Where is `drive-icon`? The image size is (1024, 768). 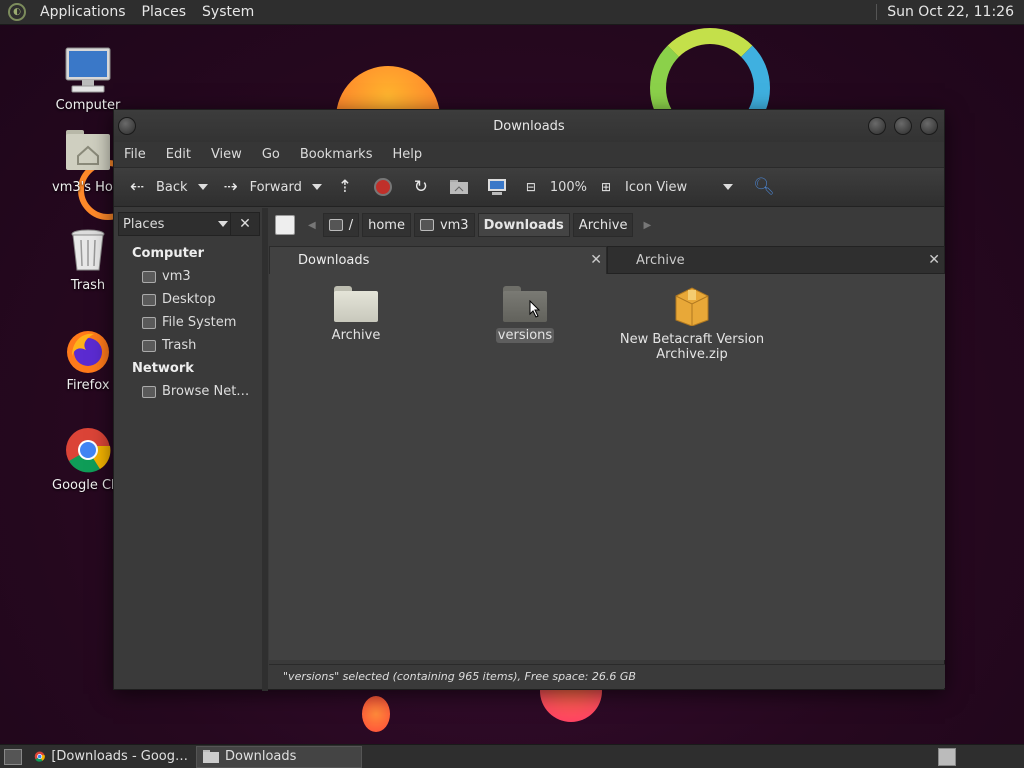 drive-icon is located at coordinates (335, 225).